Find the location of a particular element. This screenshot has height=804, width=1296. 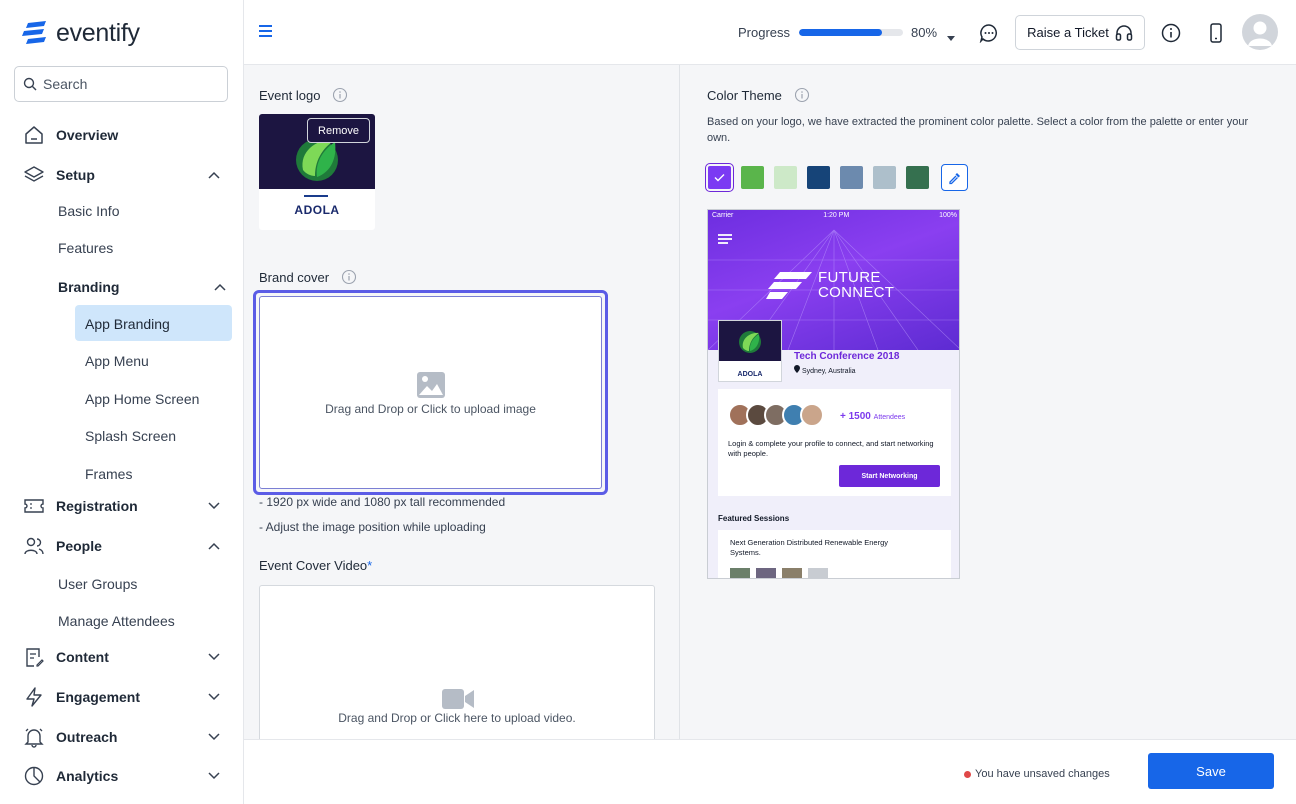

caret-down-icon is located at coordinates (951, 38).